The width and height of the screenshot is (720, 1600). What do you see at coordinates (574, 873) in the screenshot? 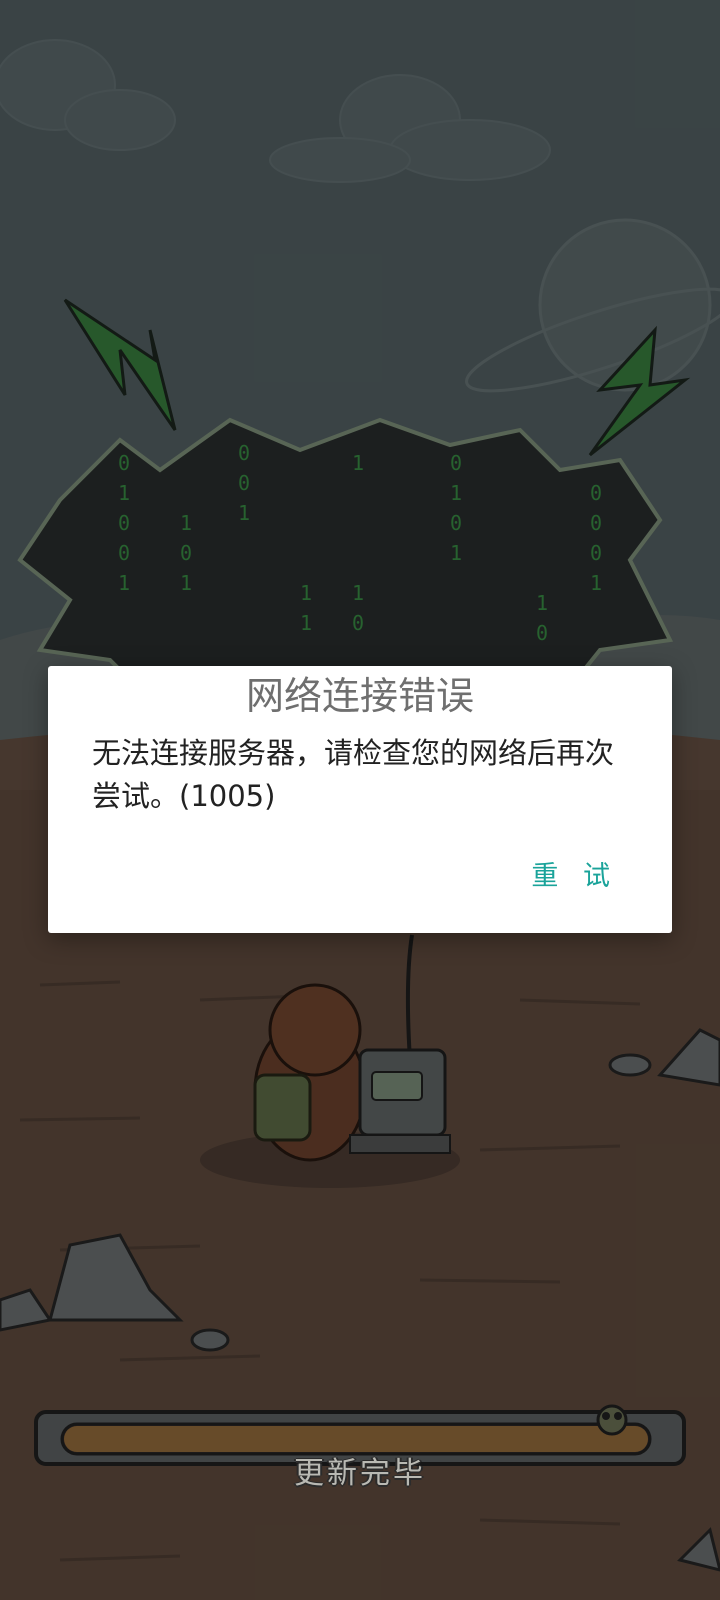
I see `retry-button: 重 试` at bounding box center [574, 873].